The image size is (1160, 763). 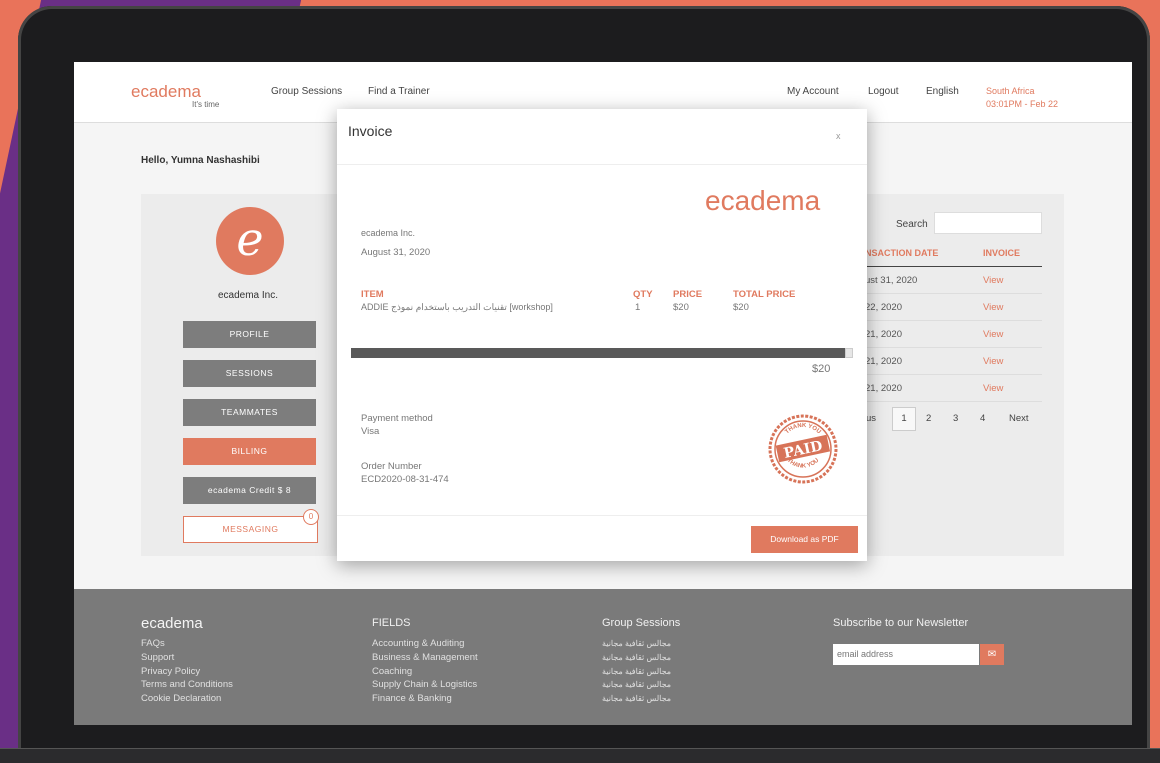 What do you see at coordinates (643, 294) in the screenshot?
I see `column-qty: QTY` at bounding box center [643, 294].